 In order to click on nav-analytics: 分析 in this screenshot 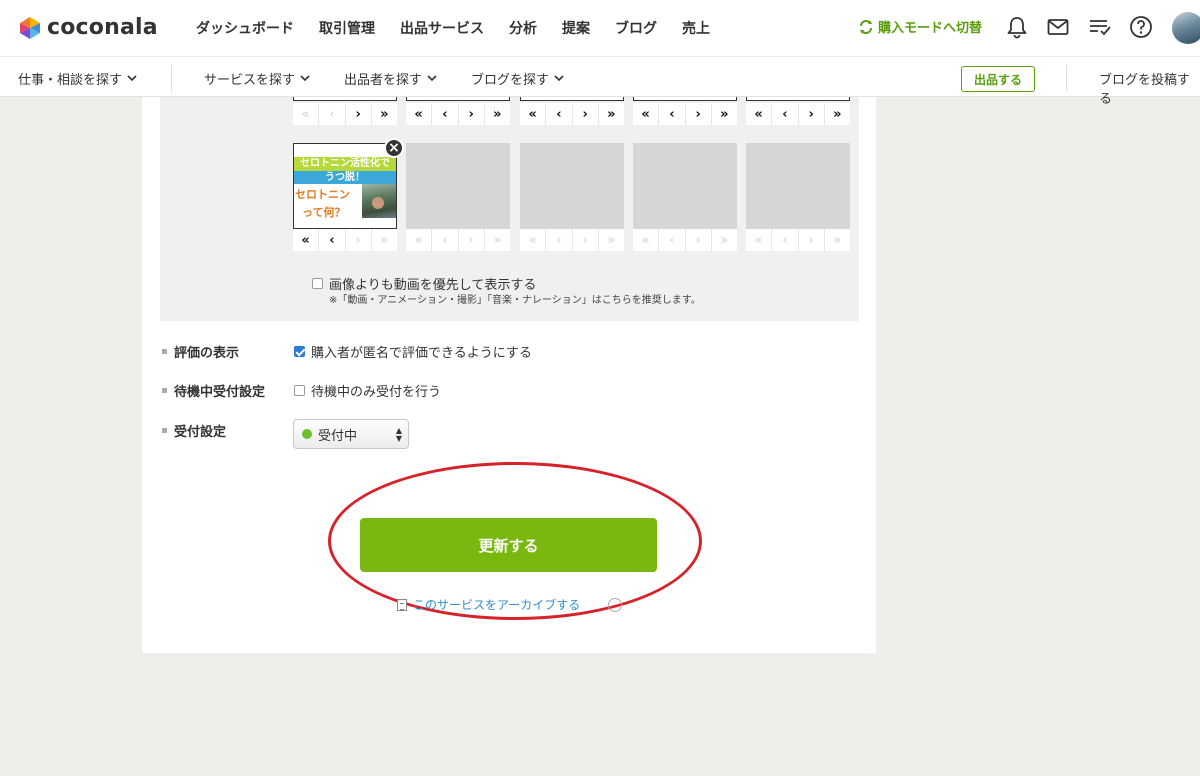, I will do `click(523, 28)`.